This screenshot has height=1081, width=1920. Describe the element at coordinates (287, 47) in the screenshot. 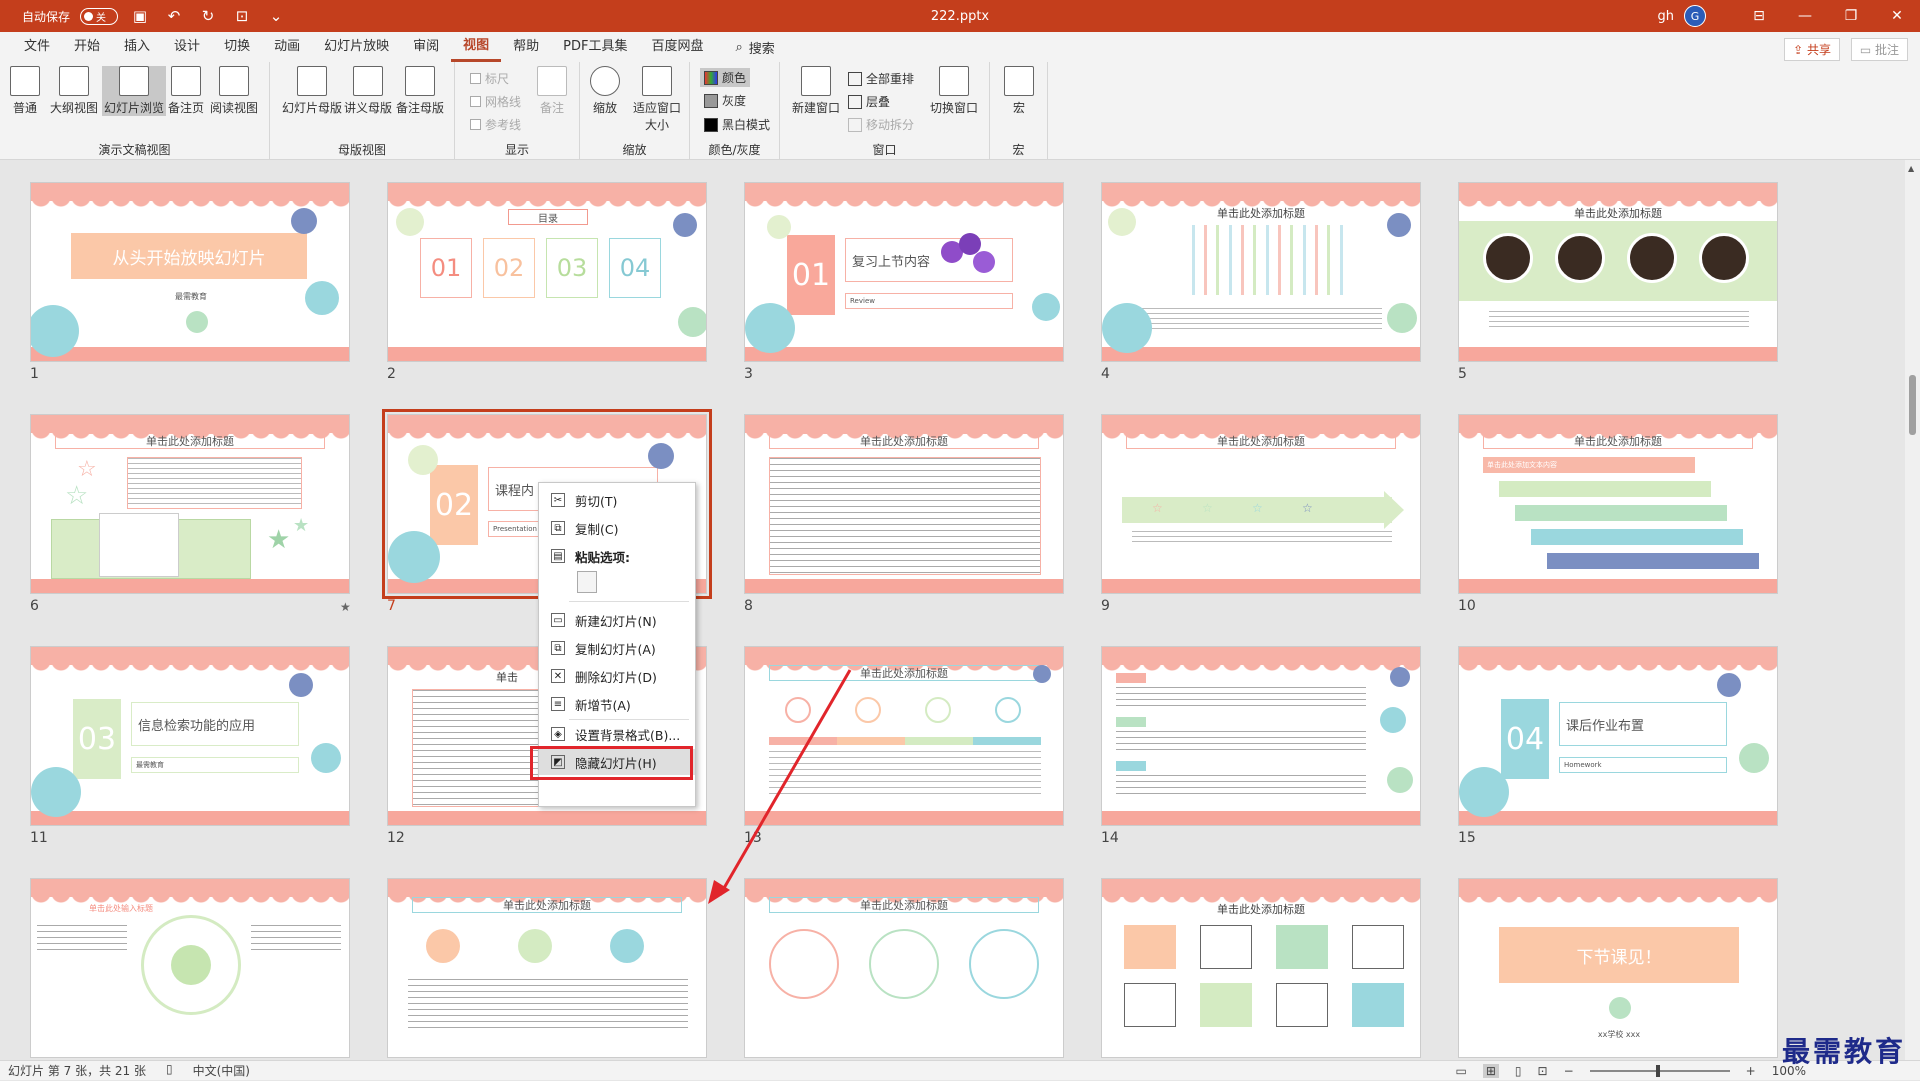

I see `tab-animations: 动画` at that location.